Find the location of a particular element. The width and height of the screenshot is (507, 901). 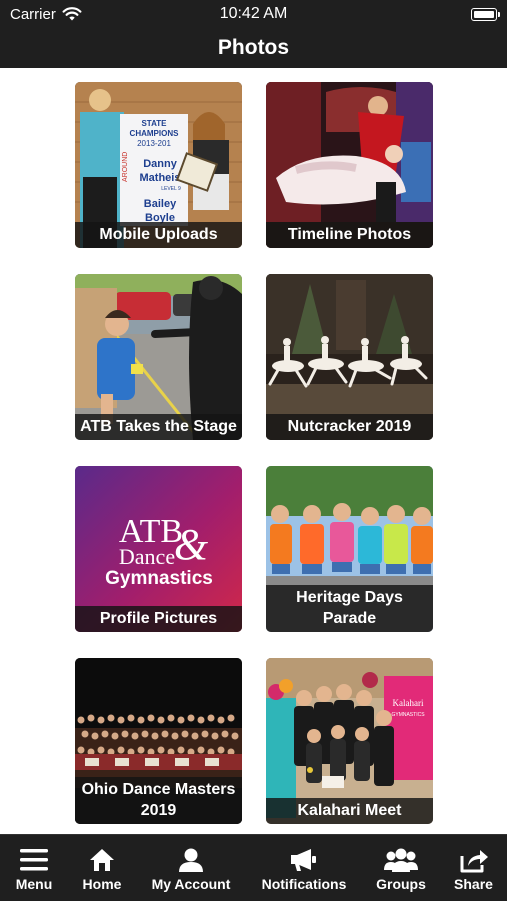

album-caption: ATB Takes the Stage is located at coordinates (158, 427).